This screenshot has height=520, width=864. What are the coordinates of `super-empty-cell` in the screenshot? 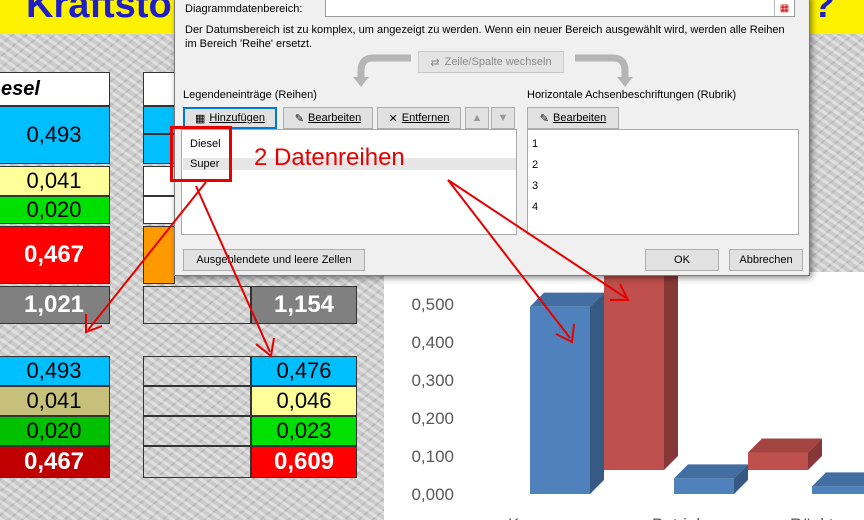 It's located at (197, 305).